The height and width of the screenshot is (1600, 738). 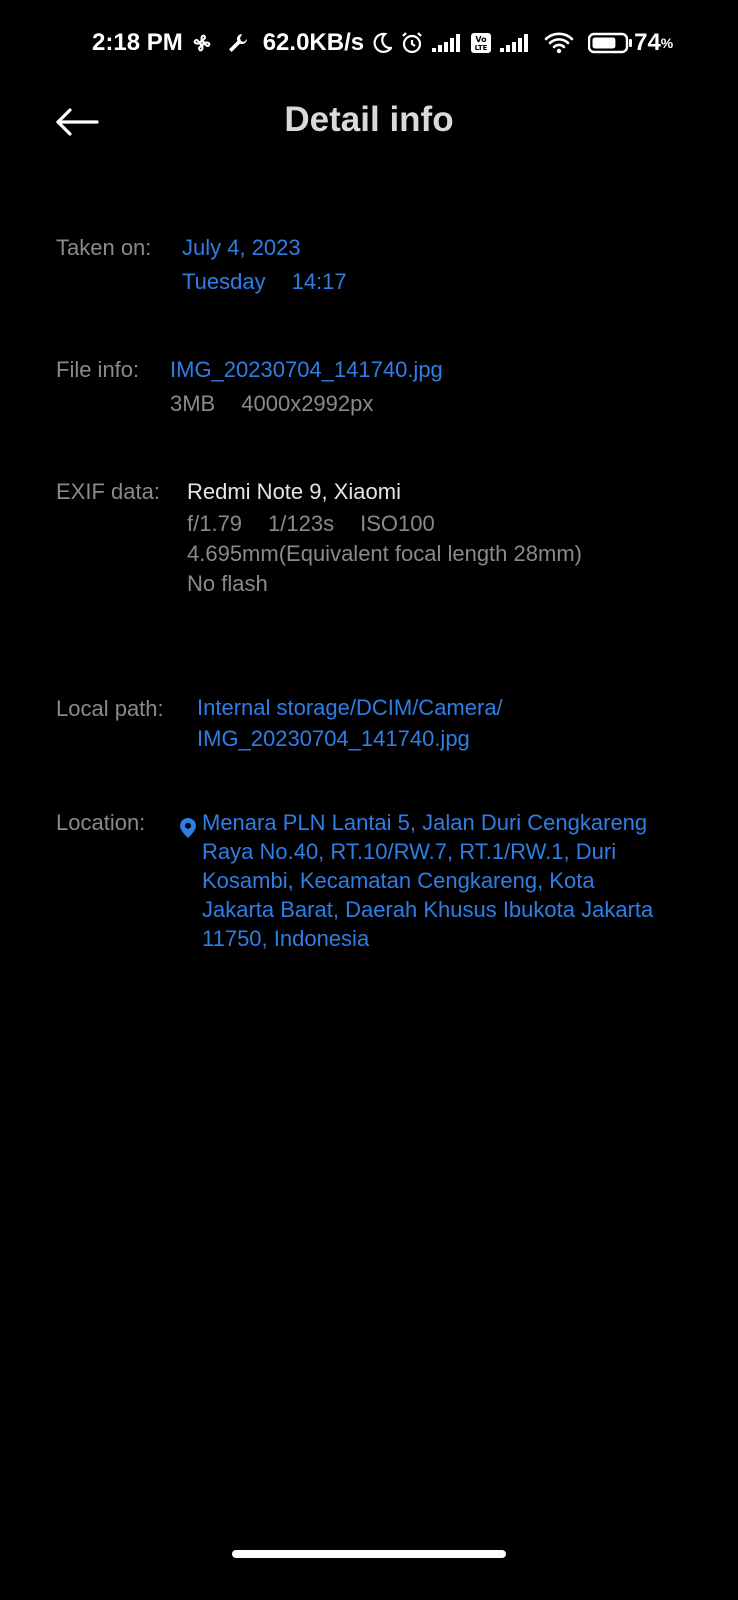 I want to click on exif-shutter: 1/123s, so click(x=301, y=523).